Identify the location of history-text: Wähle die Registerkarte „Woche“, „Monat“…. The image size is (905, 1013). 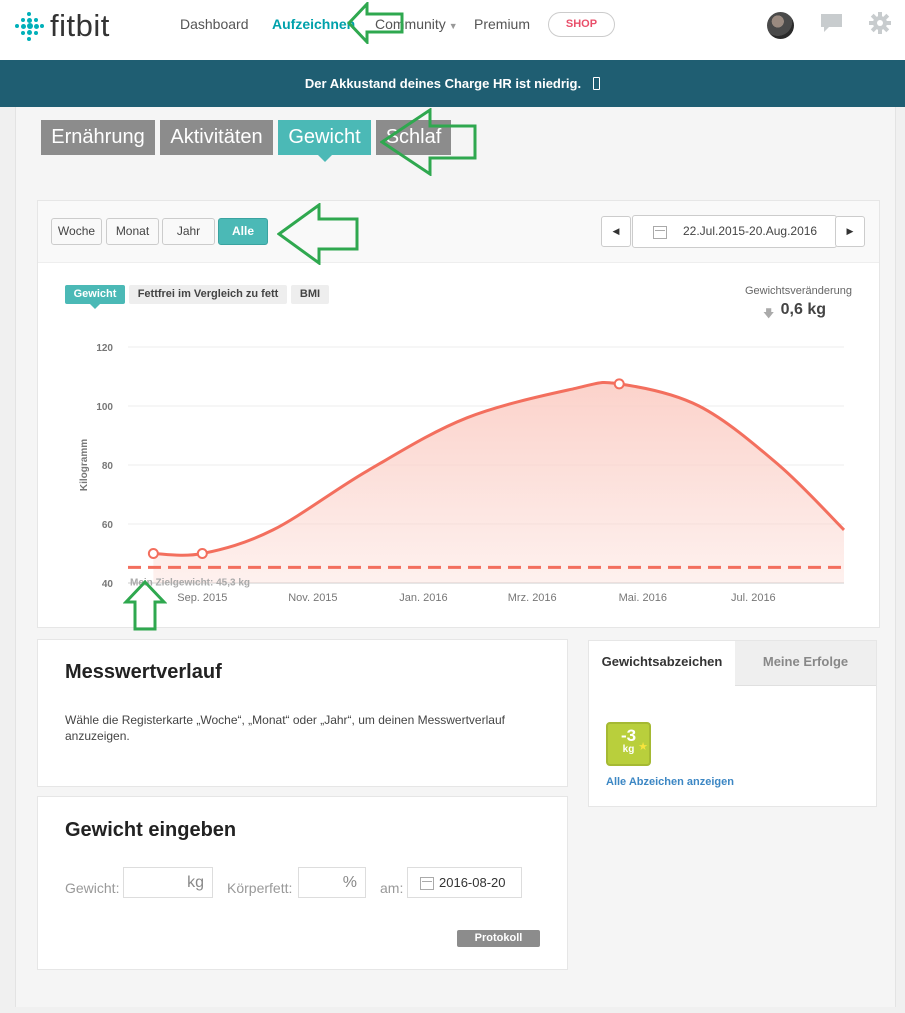
(285, 728).